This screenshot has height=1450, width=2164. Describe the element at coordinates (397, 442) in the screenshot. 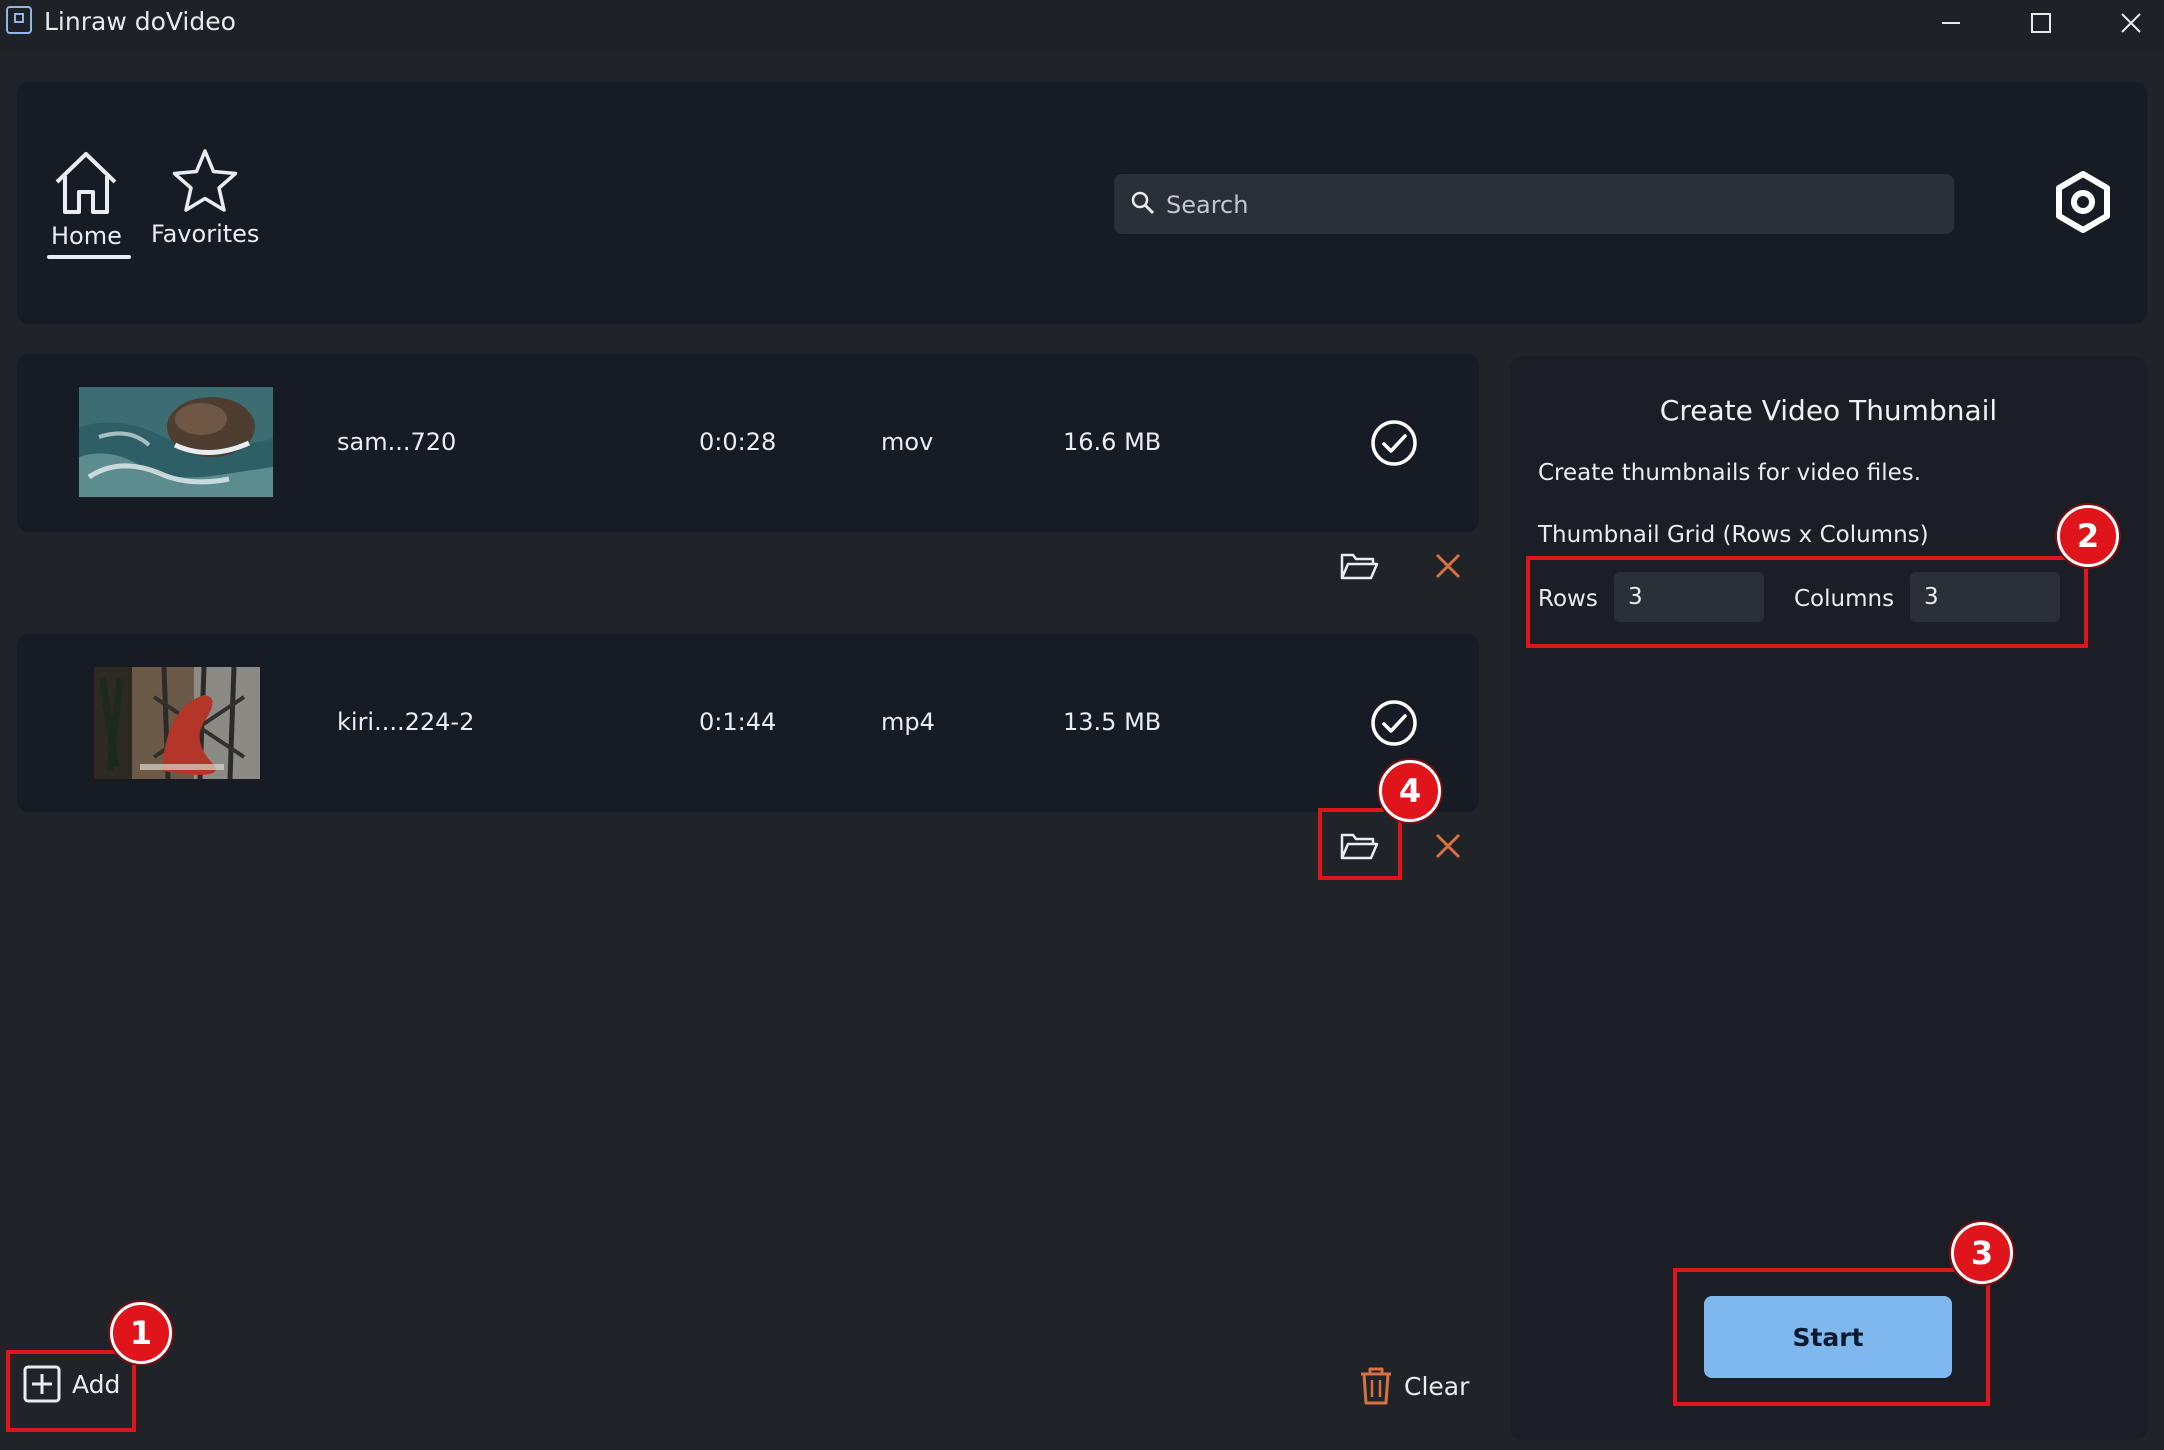

I see `file-name: sam...720` at that location.